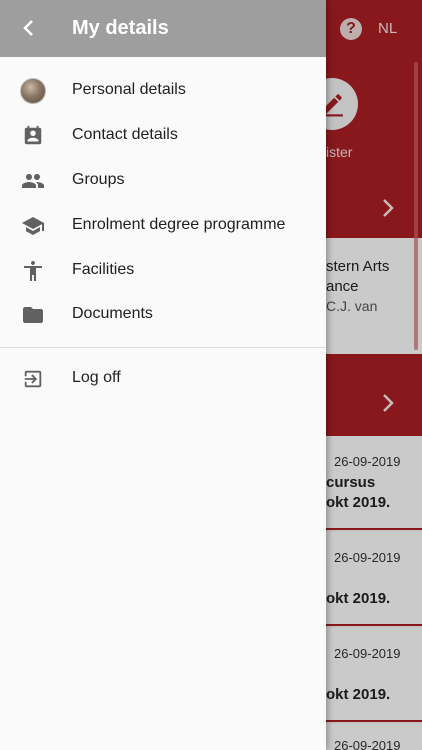  What do you see at coordinates (33, 91) in the screenshot?
I see `avatar` at bounding box center [33, 91].